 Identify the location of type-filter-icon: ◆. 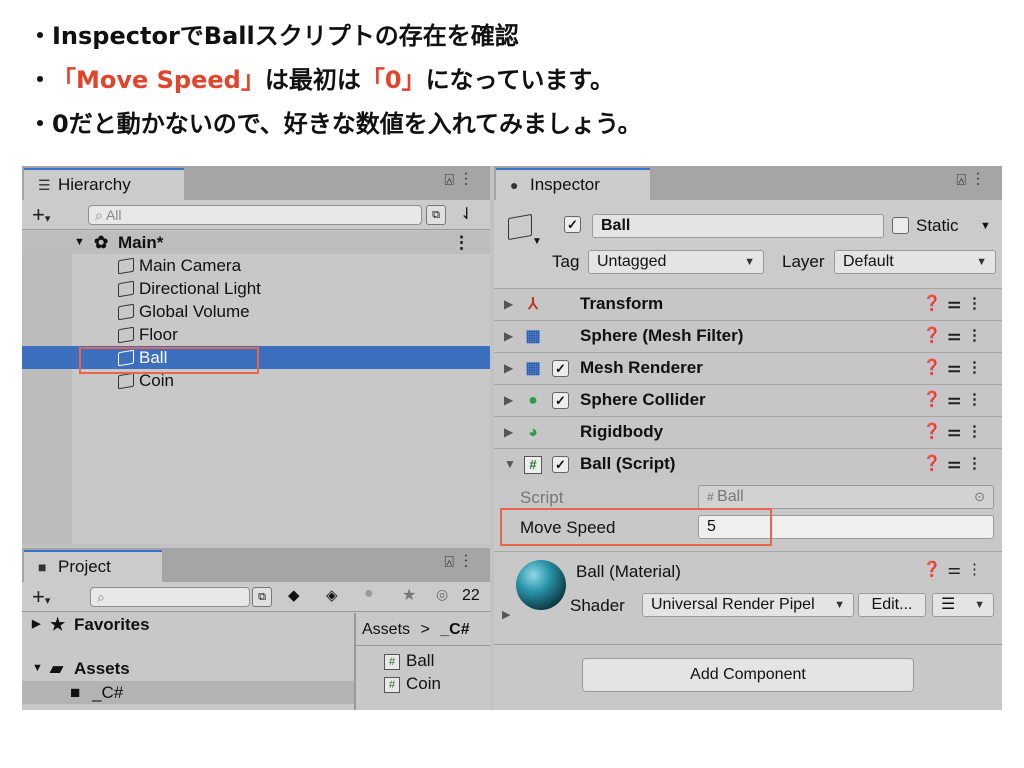
(294, 595).